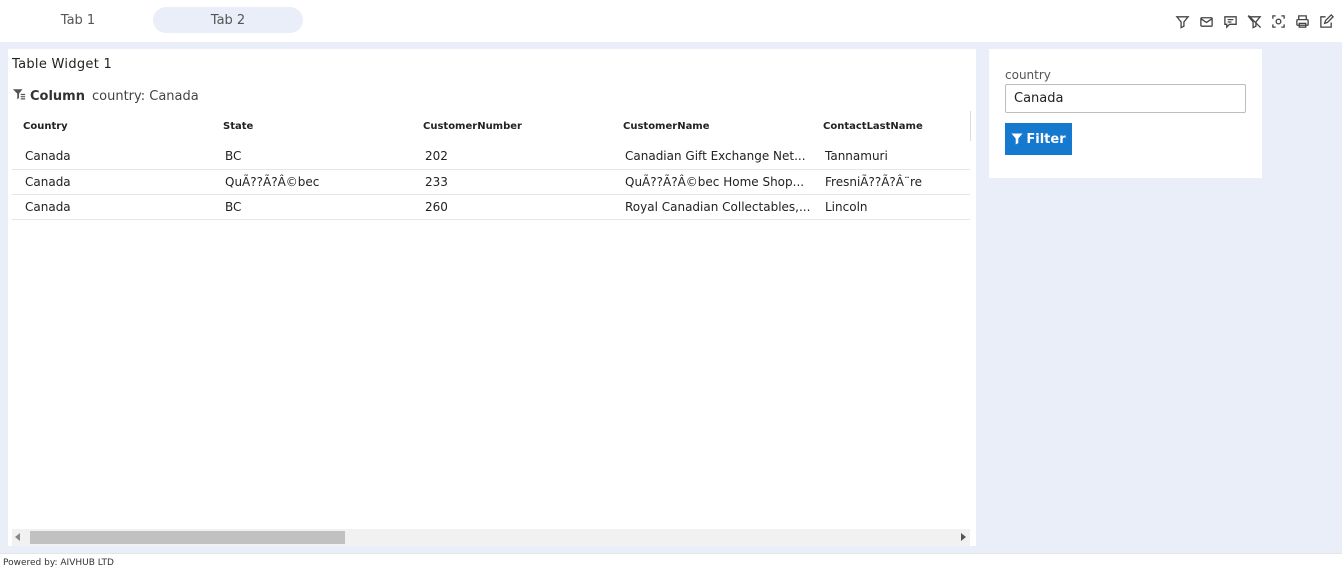  I want to click on powered-by-text: Powered by: AIVHUB LTD, so click(58, 563).